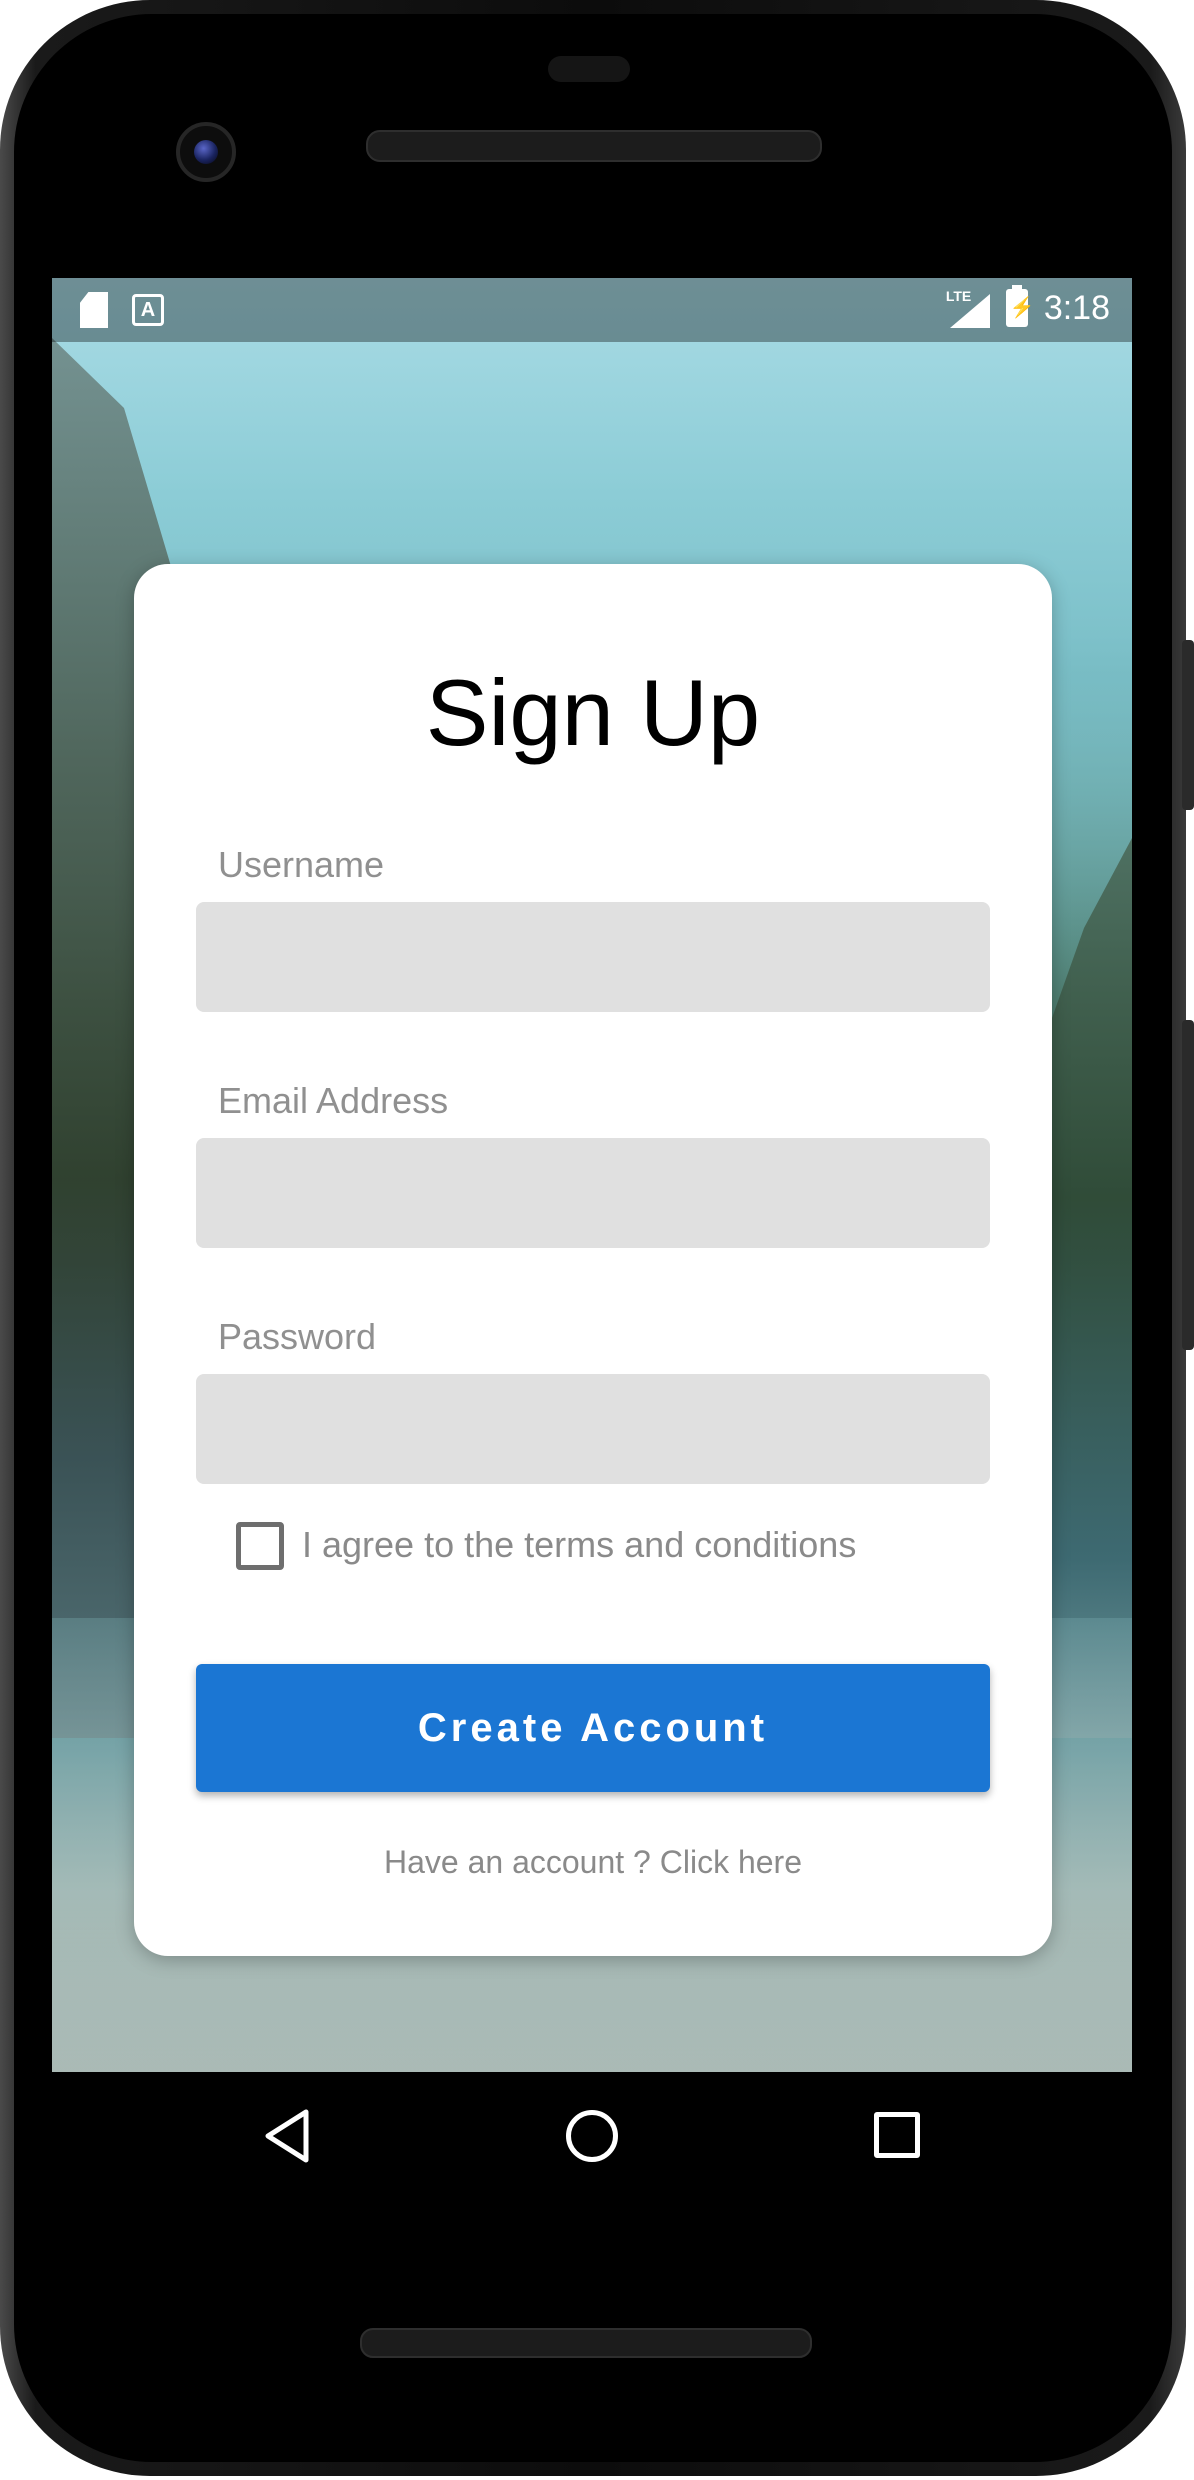 The image size is (1194, 2480). What do you see at coordinates (968, 308) in the screenshot?
I see `signal-icon: LTE` at bounding box center [968, 308].